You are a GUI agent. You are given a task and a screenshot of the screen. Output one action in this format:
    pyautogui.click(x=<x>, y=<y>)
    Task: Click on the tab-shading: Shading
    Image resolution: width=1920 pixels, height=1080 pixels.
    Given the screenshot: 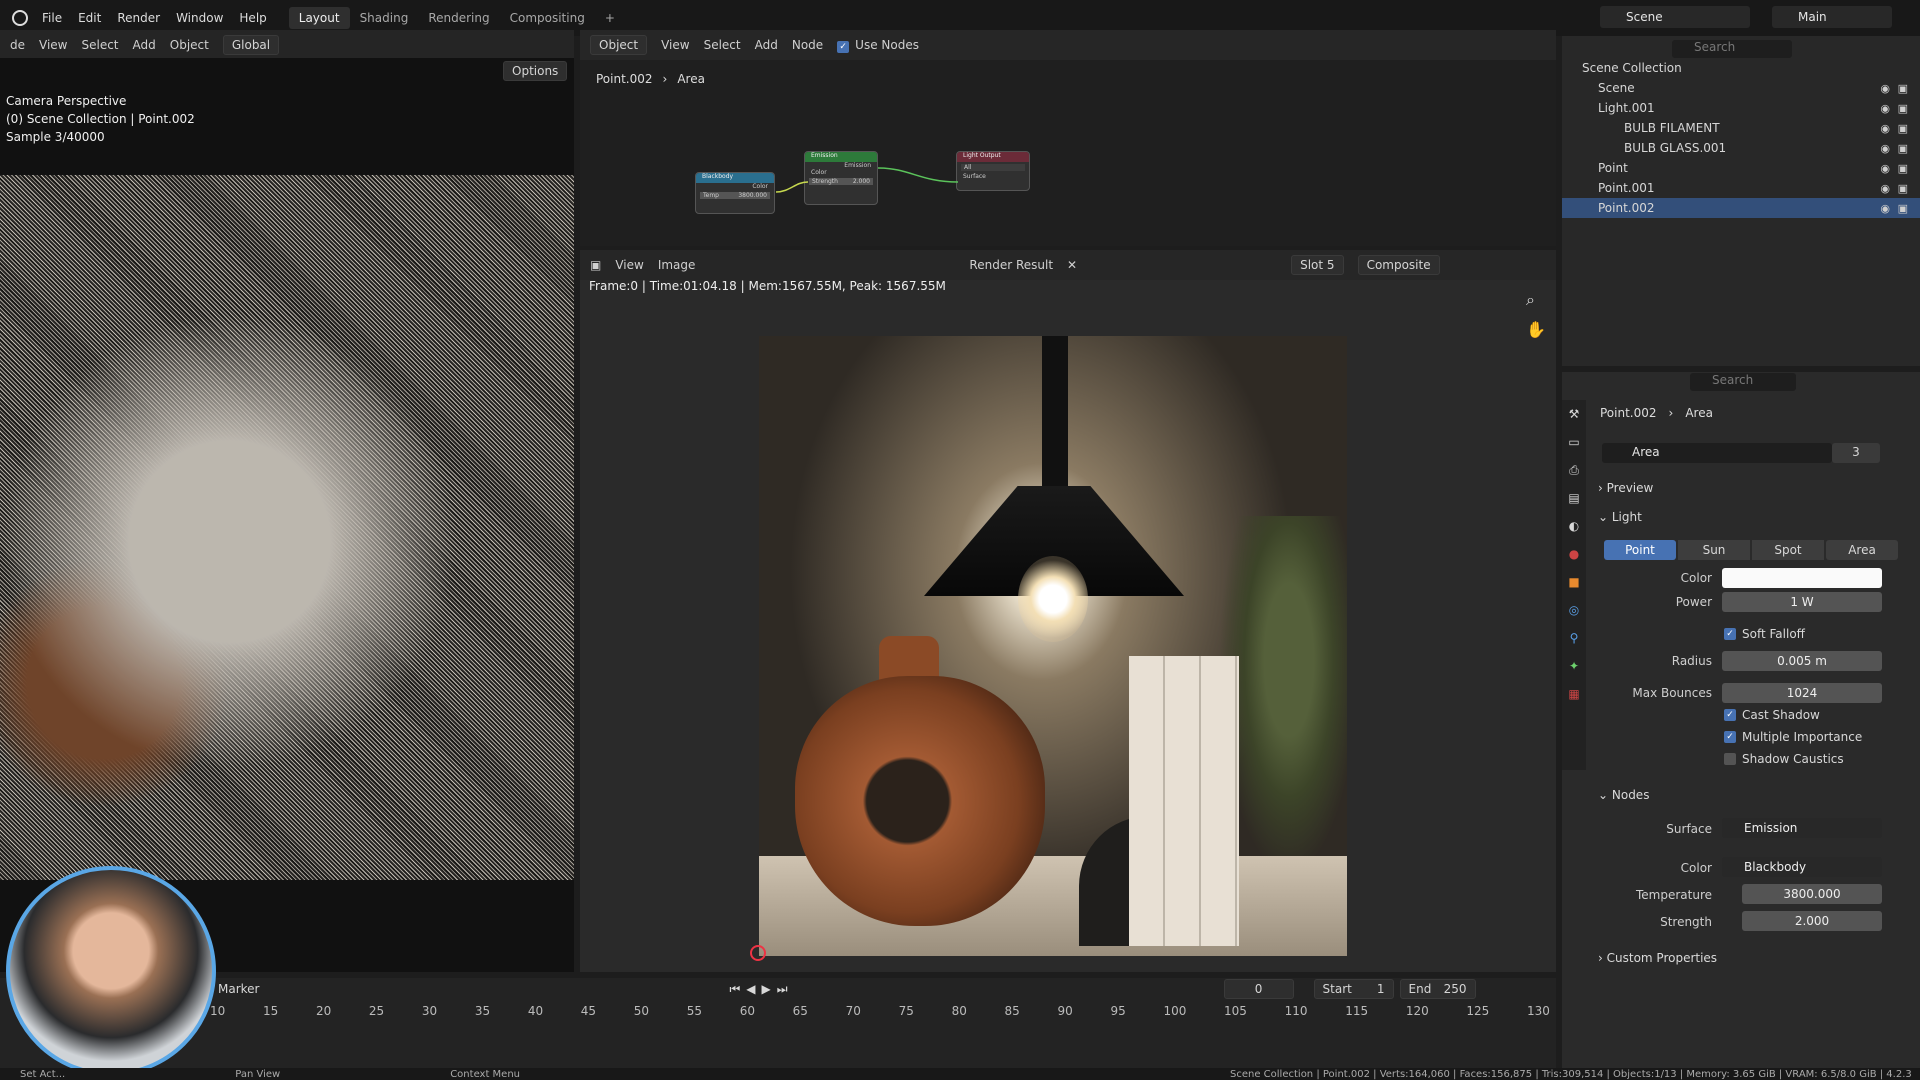 What is the action you would take?
    pyautogui.click(x=384, y=18)
    